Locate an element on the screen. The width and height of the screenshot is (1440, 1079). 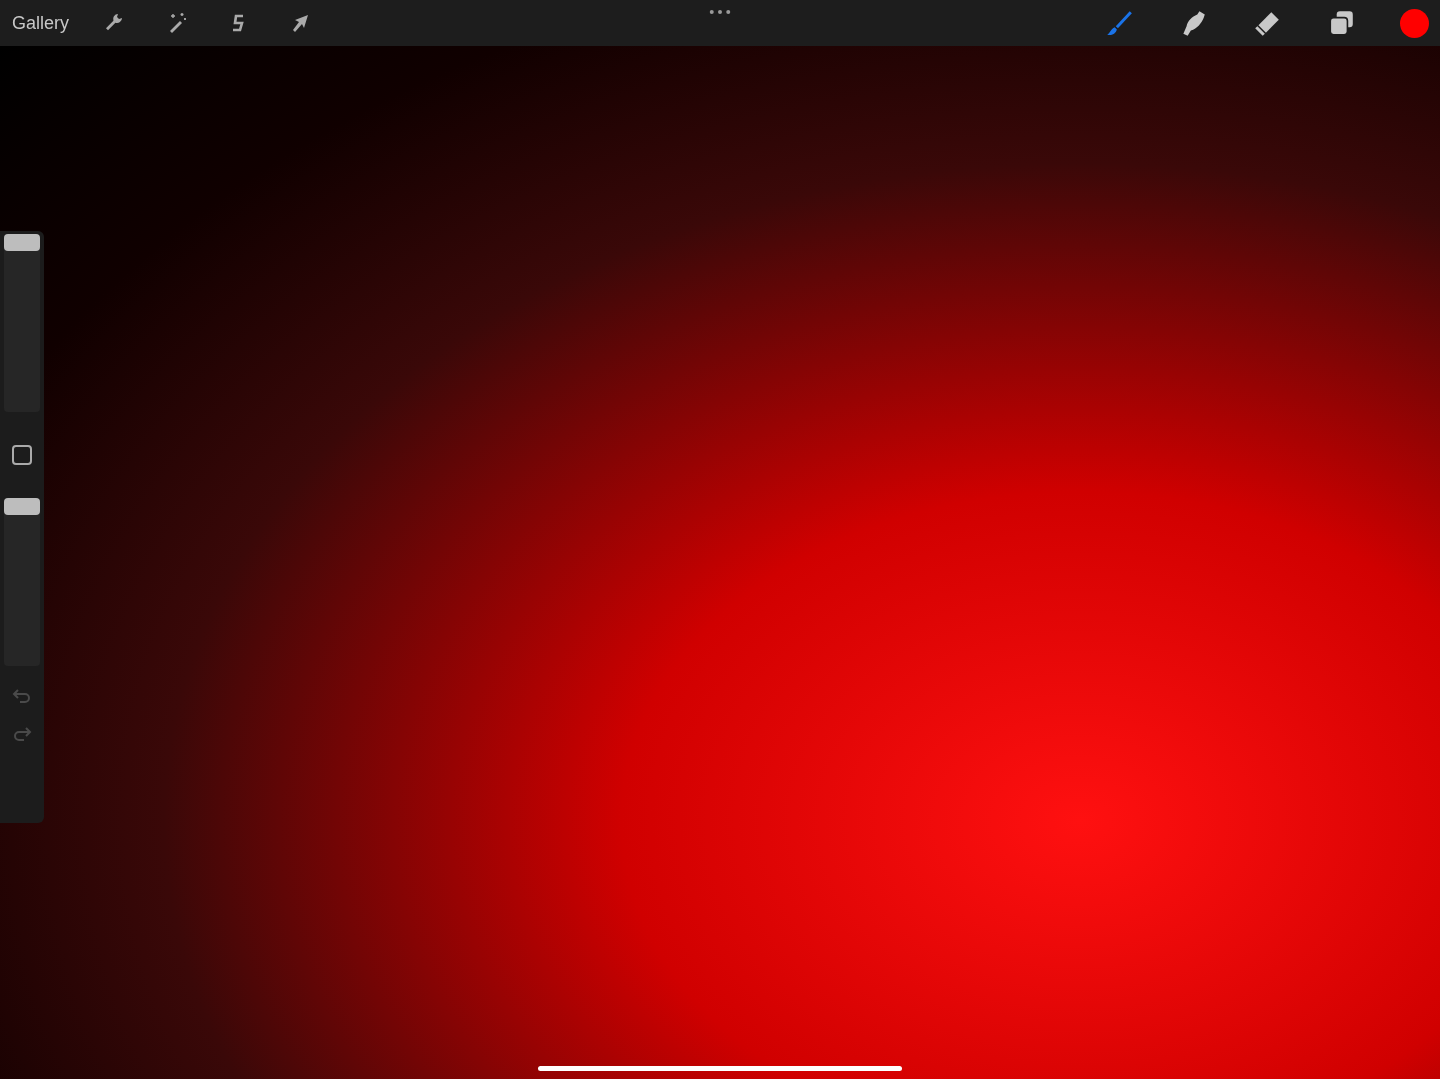
square-icon is located at coordinates (22, 455).